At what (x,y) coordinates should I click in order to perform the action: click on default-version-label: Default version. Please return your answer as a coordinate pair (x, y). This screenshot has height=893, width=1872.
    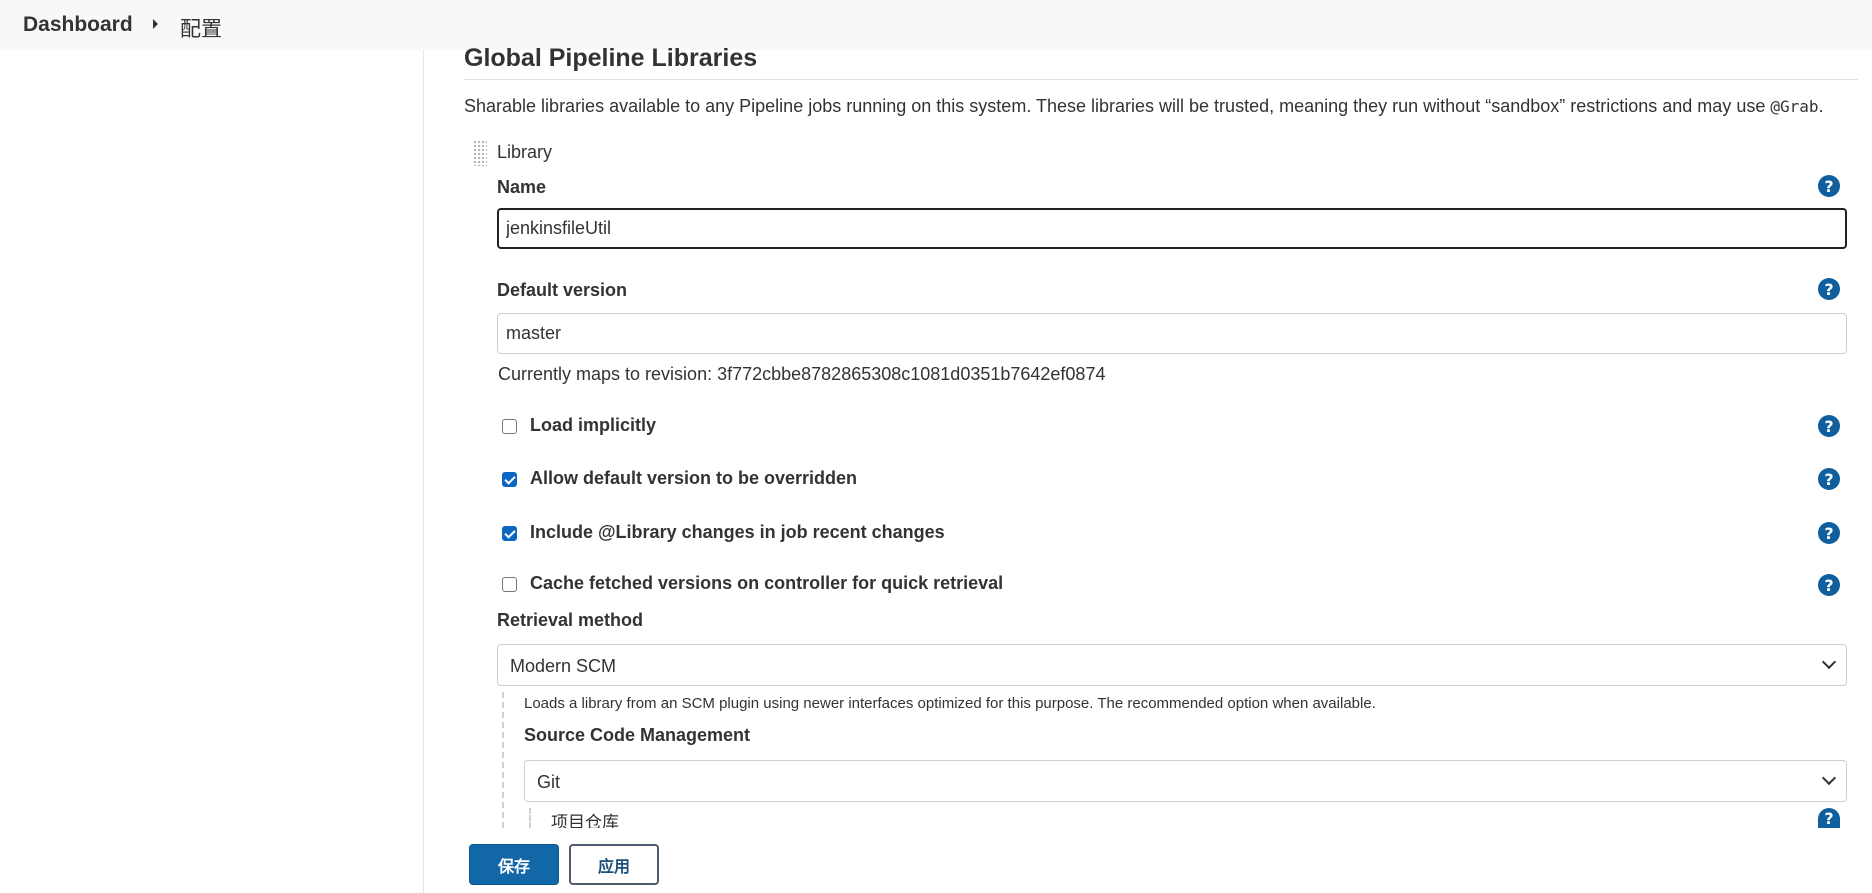
    Looking at the image, I should click on (562, 290).